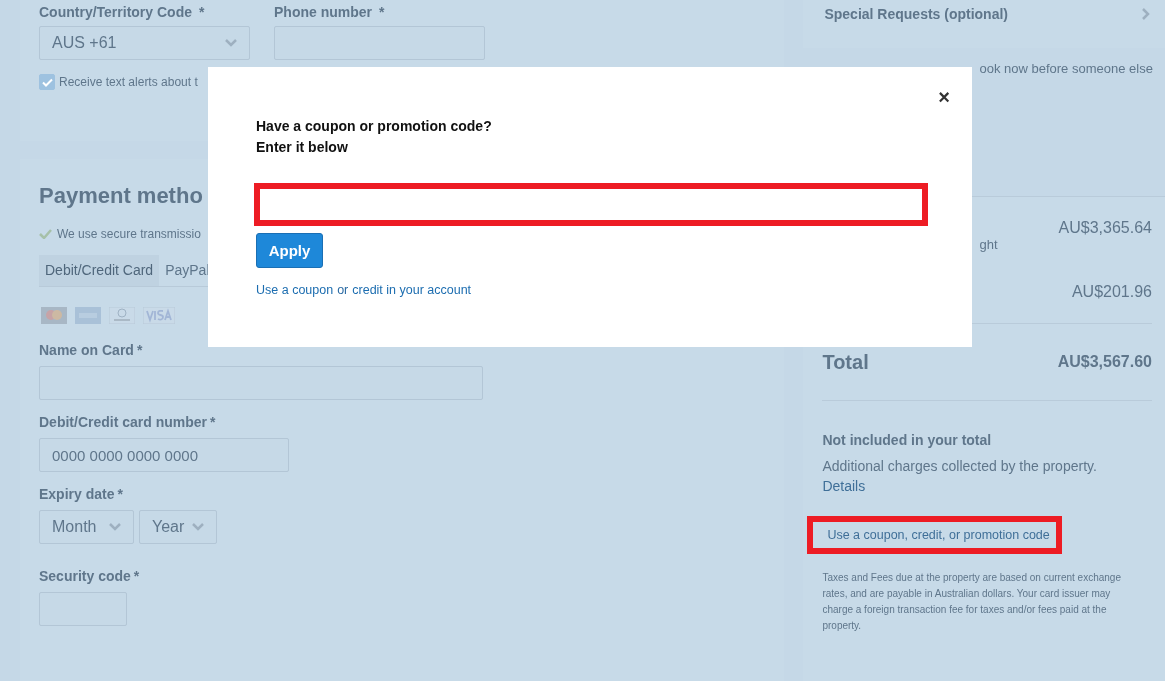 Image resolution: width=1165 pixels, height=681 pixels. I want to click on secure-note: We use secure transmissio, so click(129, 234).